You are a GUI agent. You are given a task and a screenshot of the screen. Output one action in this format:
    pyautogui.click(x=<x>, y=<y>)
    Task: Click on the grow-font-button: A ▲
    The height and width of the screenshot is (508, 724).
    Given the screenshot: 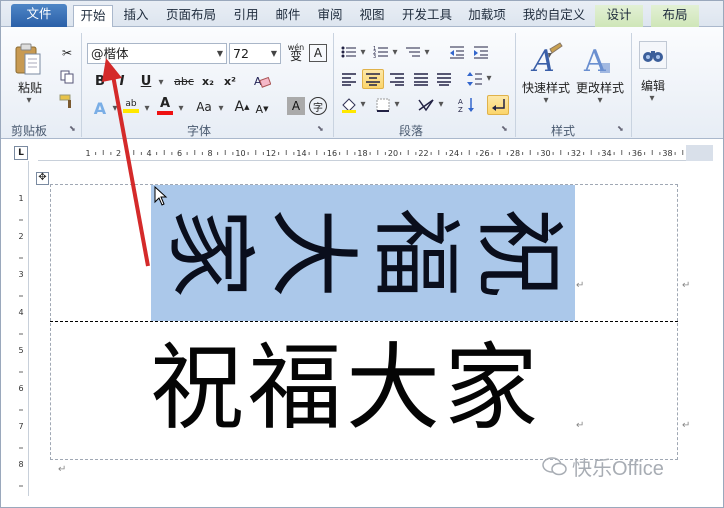 What is the action you would take?
    pyautogui.click(x=242, y=107)
    